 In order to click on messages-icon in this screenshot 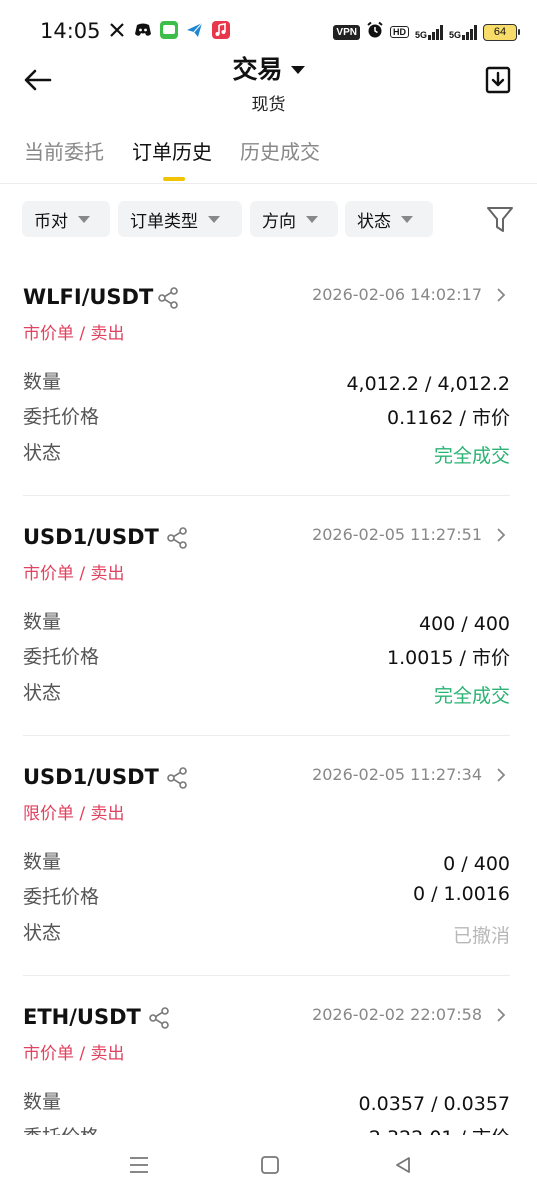, I will do `click(169, 30)`.